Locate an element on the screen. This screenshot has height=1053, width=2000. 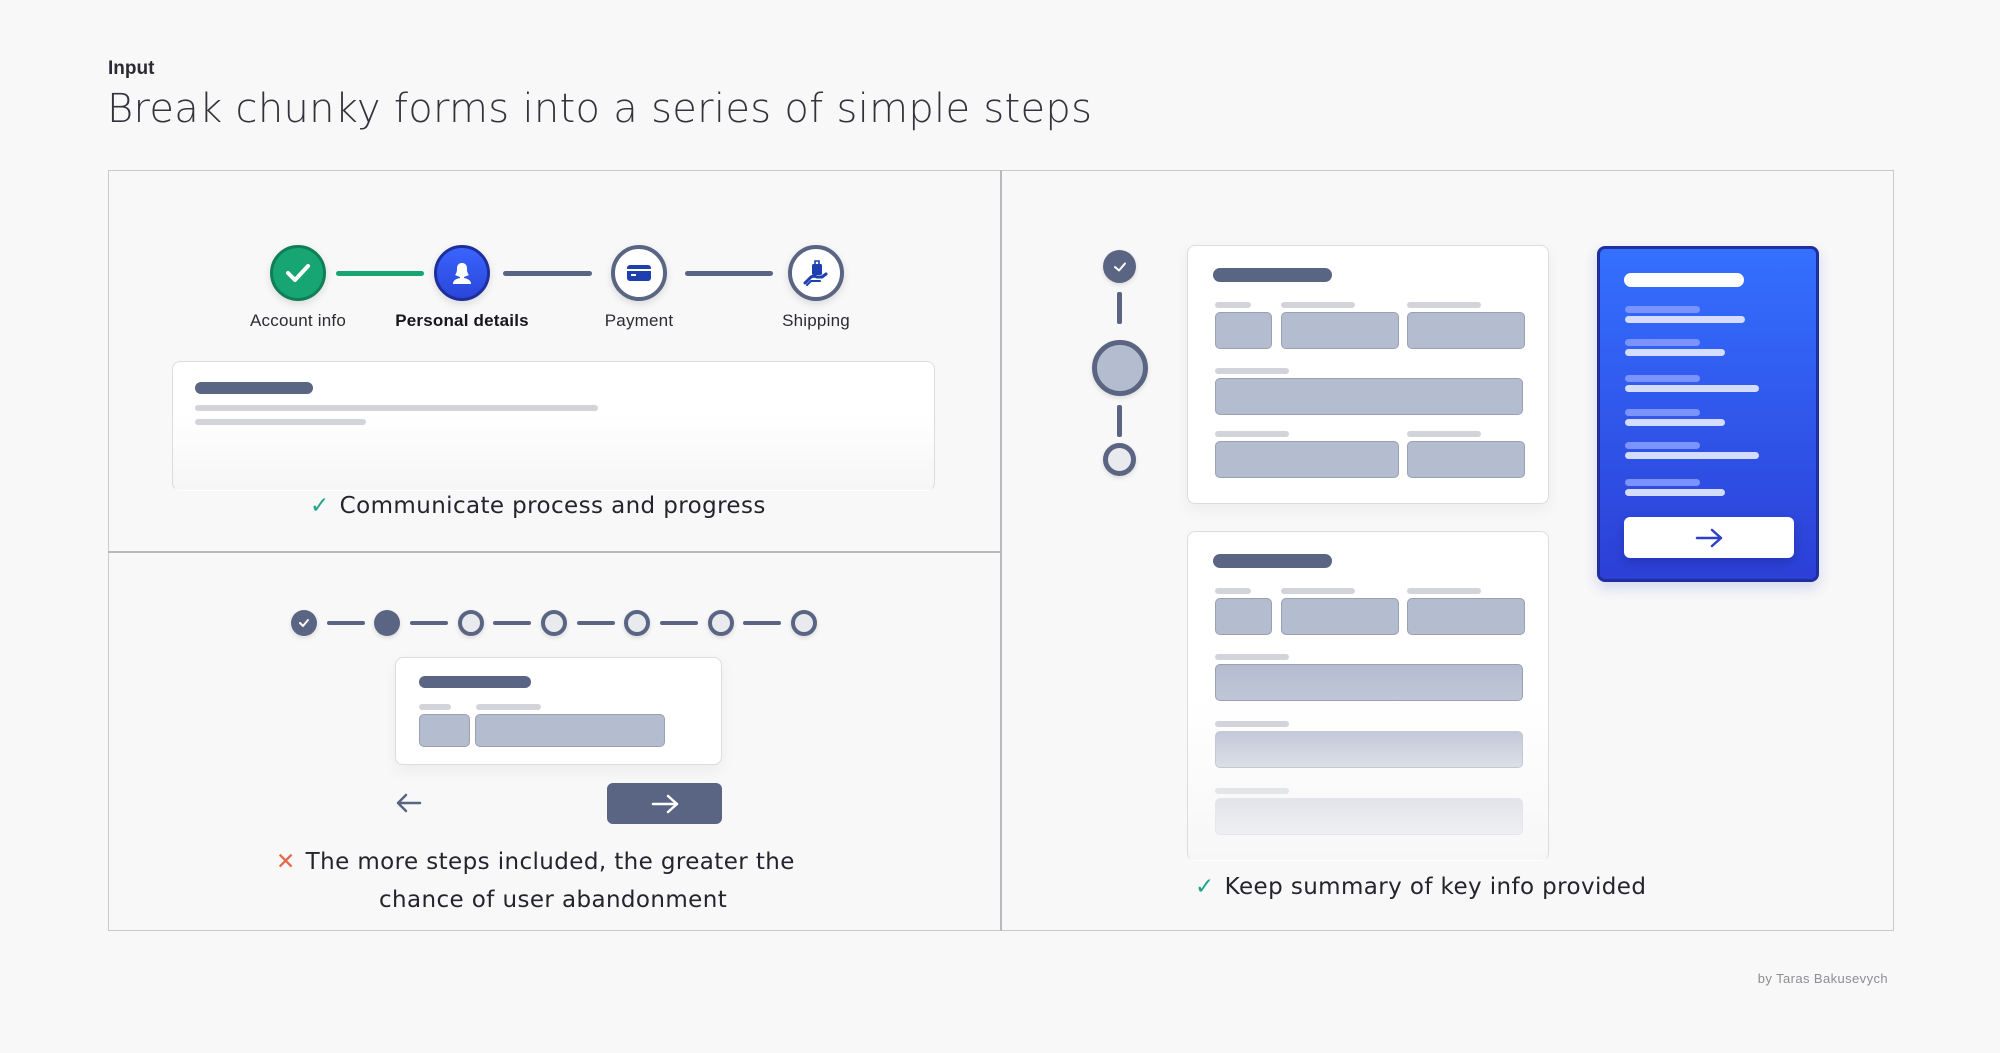
step-label-current: Personal details is located at coordinates (462, 320).